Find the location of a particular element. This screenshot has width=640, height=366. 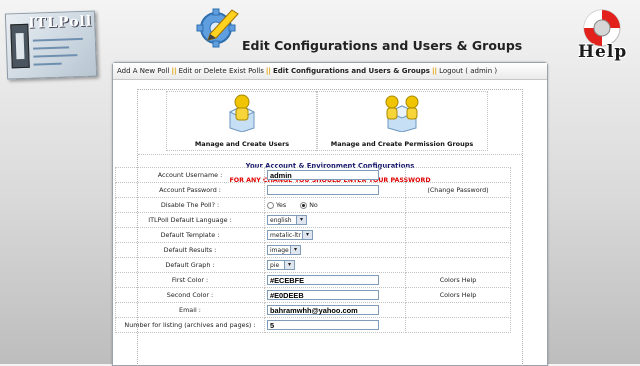

disable-no-label: No is located at coordinates (313, 205).